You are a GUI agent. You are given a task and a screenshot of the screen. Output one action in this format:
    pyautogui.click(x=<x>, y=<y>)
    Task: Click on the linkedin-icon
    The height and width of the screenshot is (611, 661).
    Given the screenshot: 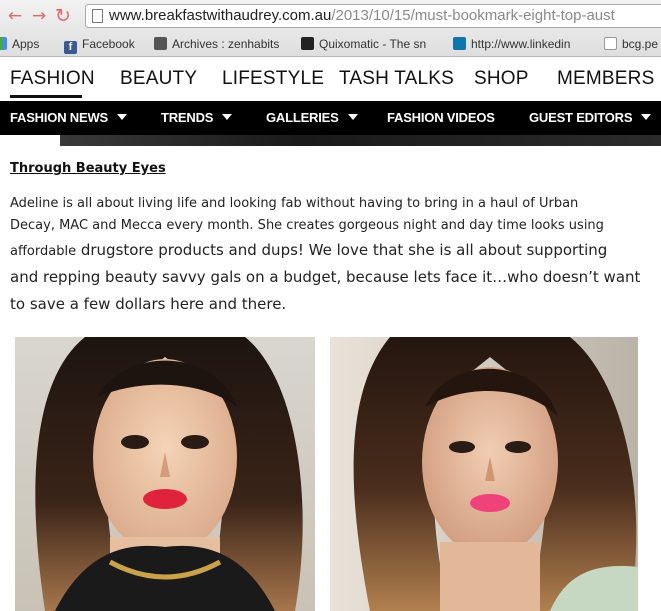 What is the action you would take?
    pyautogui.click(x=459, y=43)
    